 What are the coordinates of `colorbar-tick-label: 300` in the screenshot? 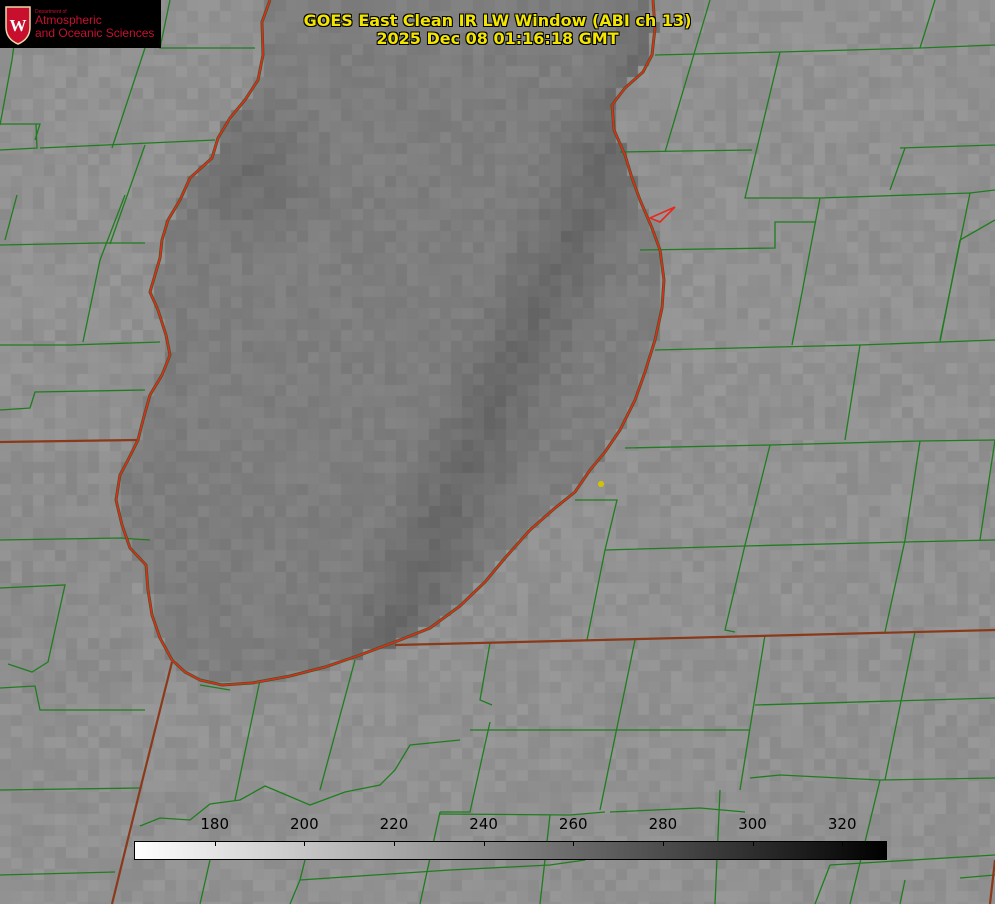 It's located at (752, 824).